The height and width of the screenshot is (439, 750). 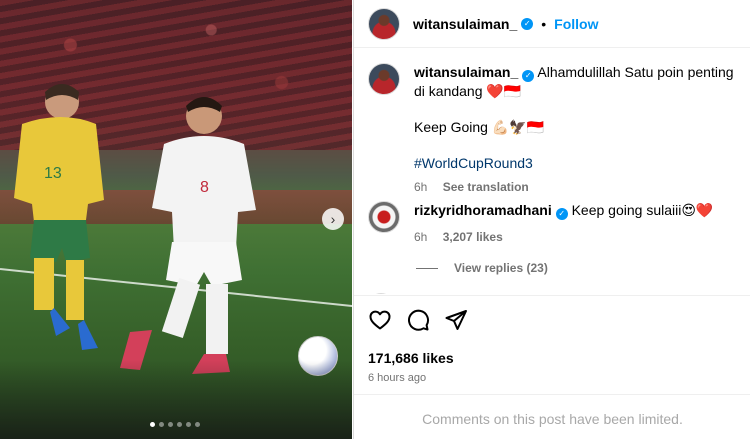 What do you see at coordinates (384, 217) in the screenshot?
I see `commenter-avatar` at bounding box center [384, 217].